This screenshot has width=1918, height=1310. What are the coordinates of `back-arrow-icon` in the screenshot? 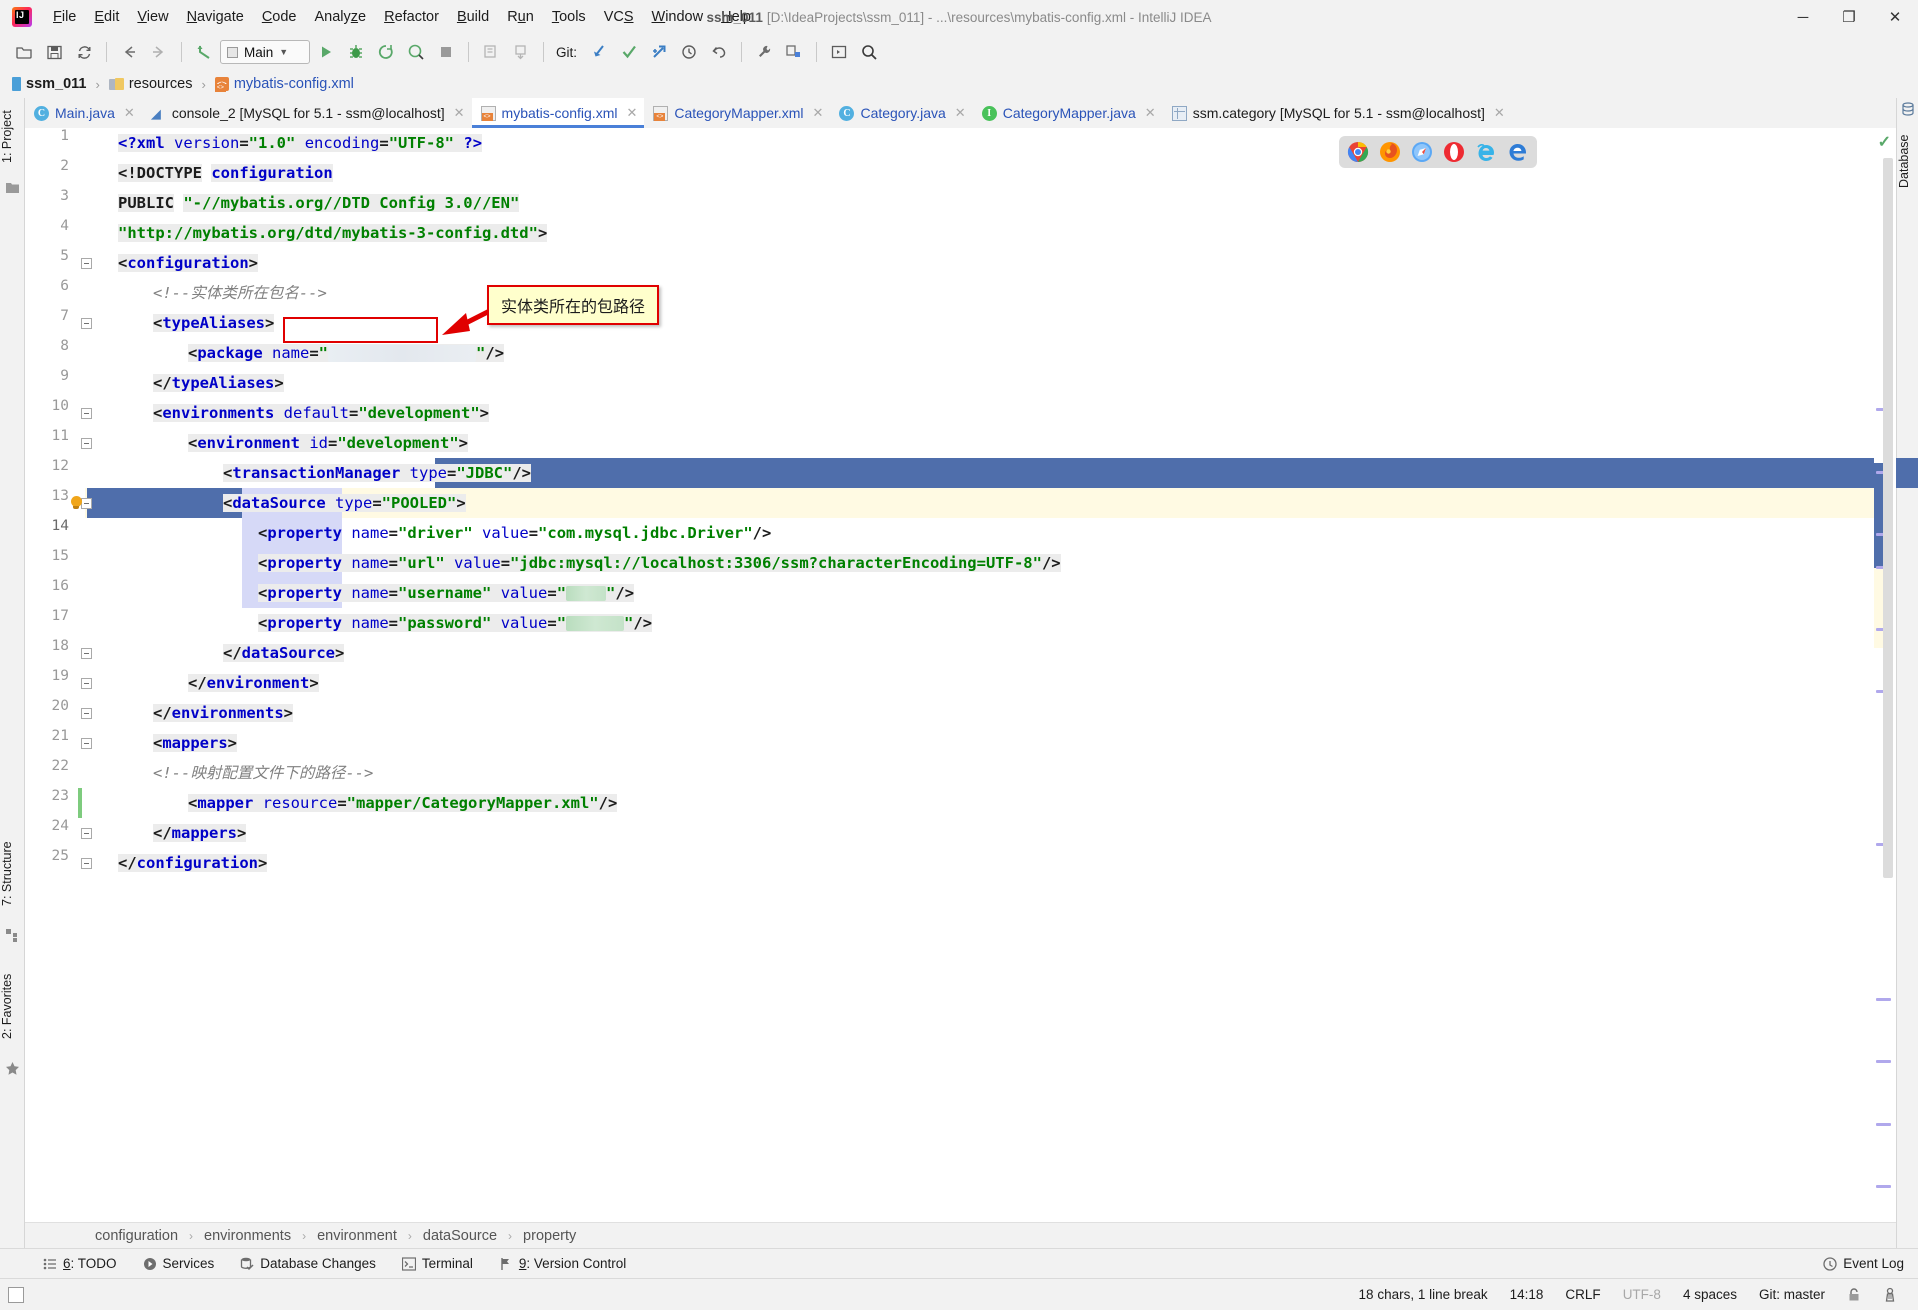 It's located at (129, 52).